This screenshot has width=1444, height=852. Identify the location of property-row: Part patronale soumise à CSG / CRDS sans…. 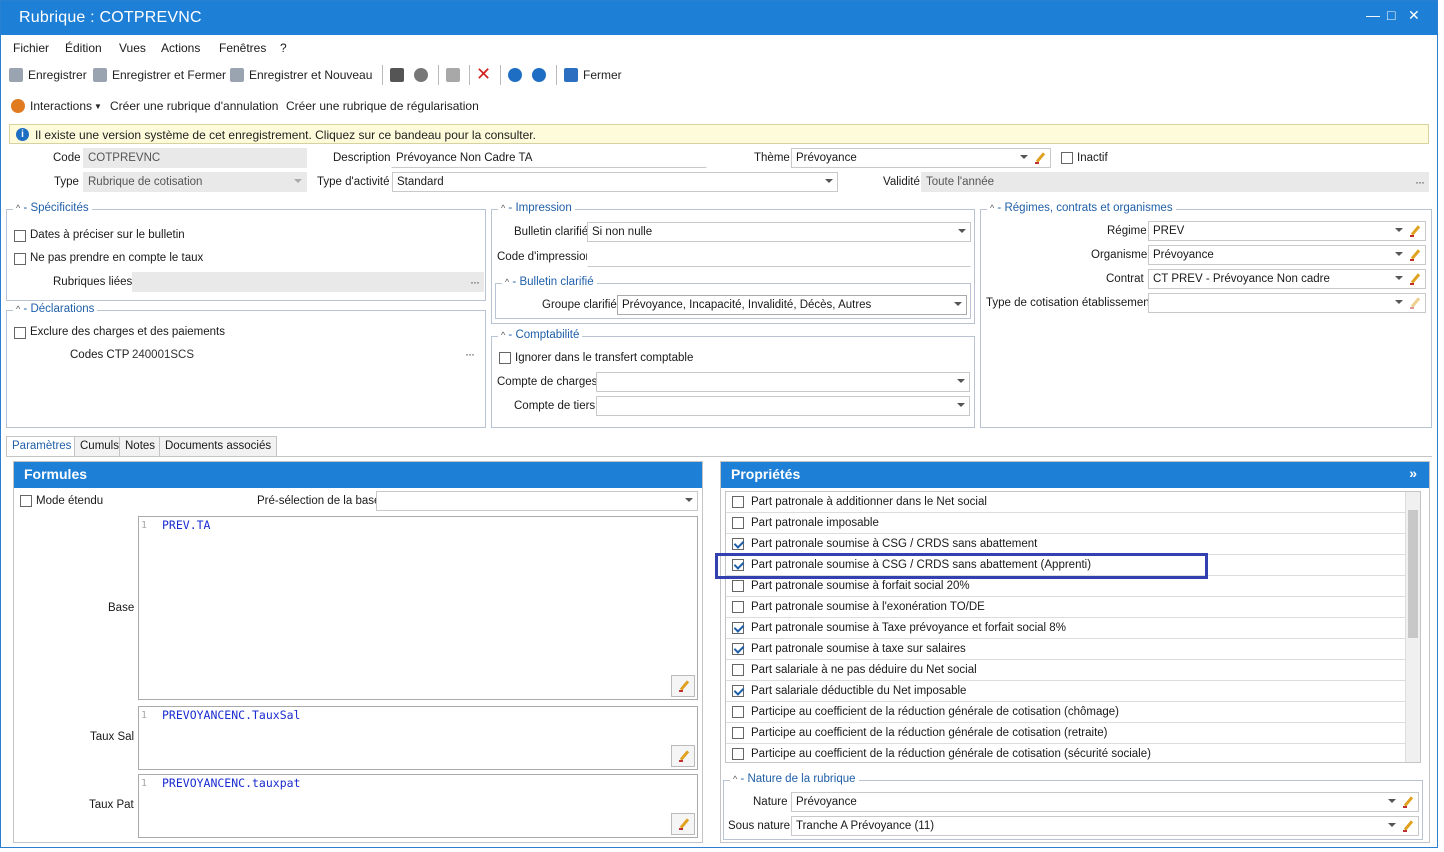
(1066, 544).